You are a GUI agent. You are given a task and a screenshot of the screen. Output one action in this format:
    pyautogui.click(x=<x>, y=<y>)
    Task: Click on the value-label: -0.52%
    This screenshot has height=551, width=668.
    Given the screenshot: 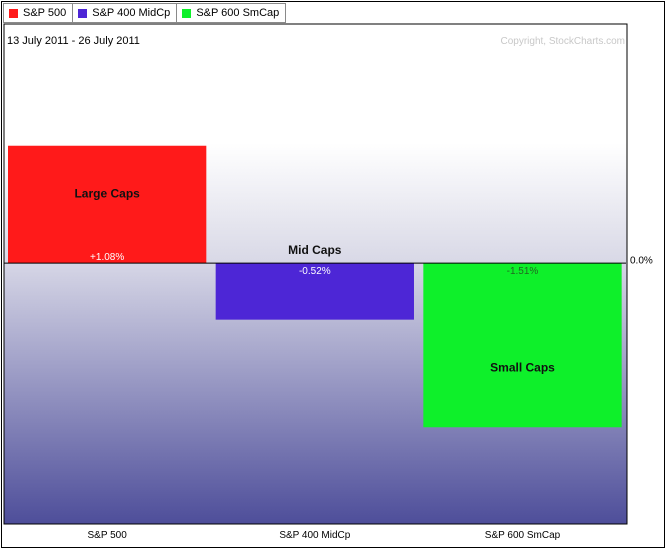 What is the action you would take?
    pyautogui.click(x=315, y=271)
    